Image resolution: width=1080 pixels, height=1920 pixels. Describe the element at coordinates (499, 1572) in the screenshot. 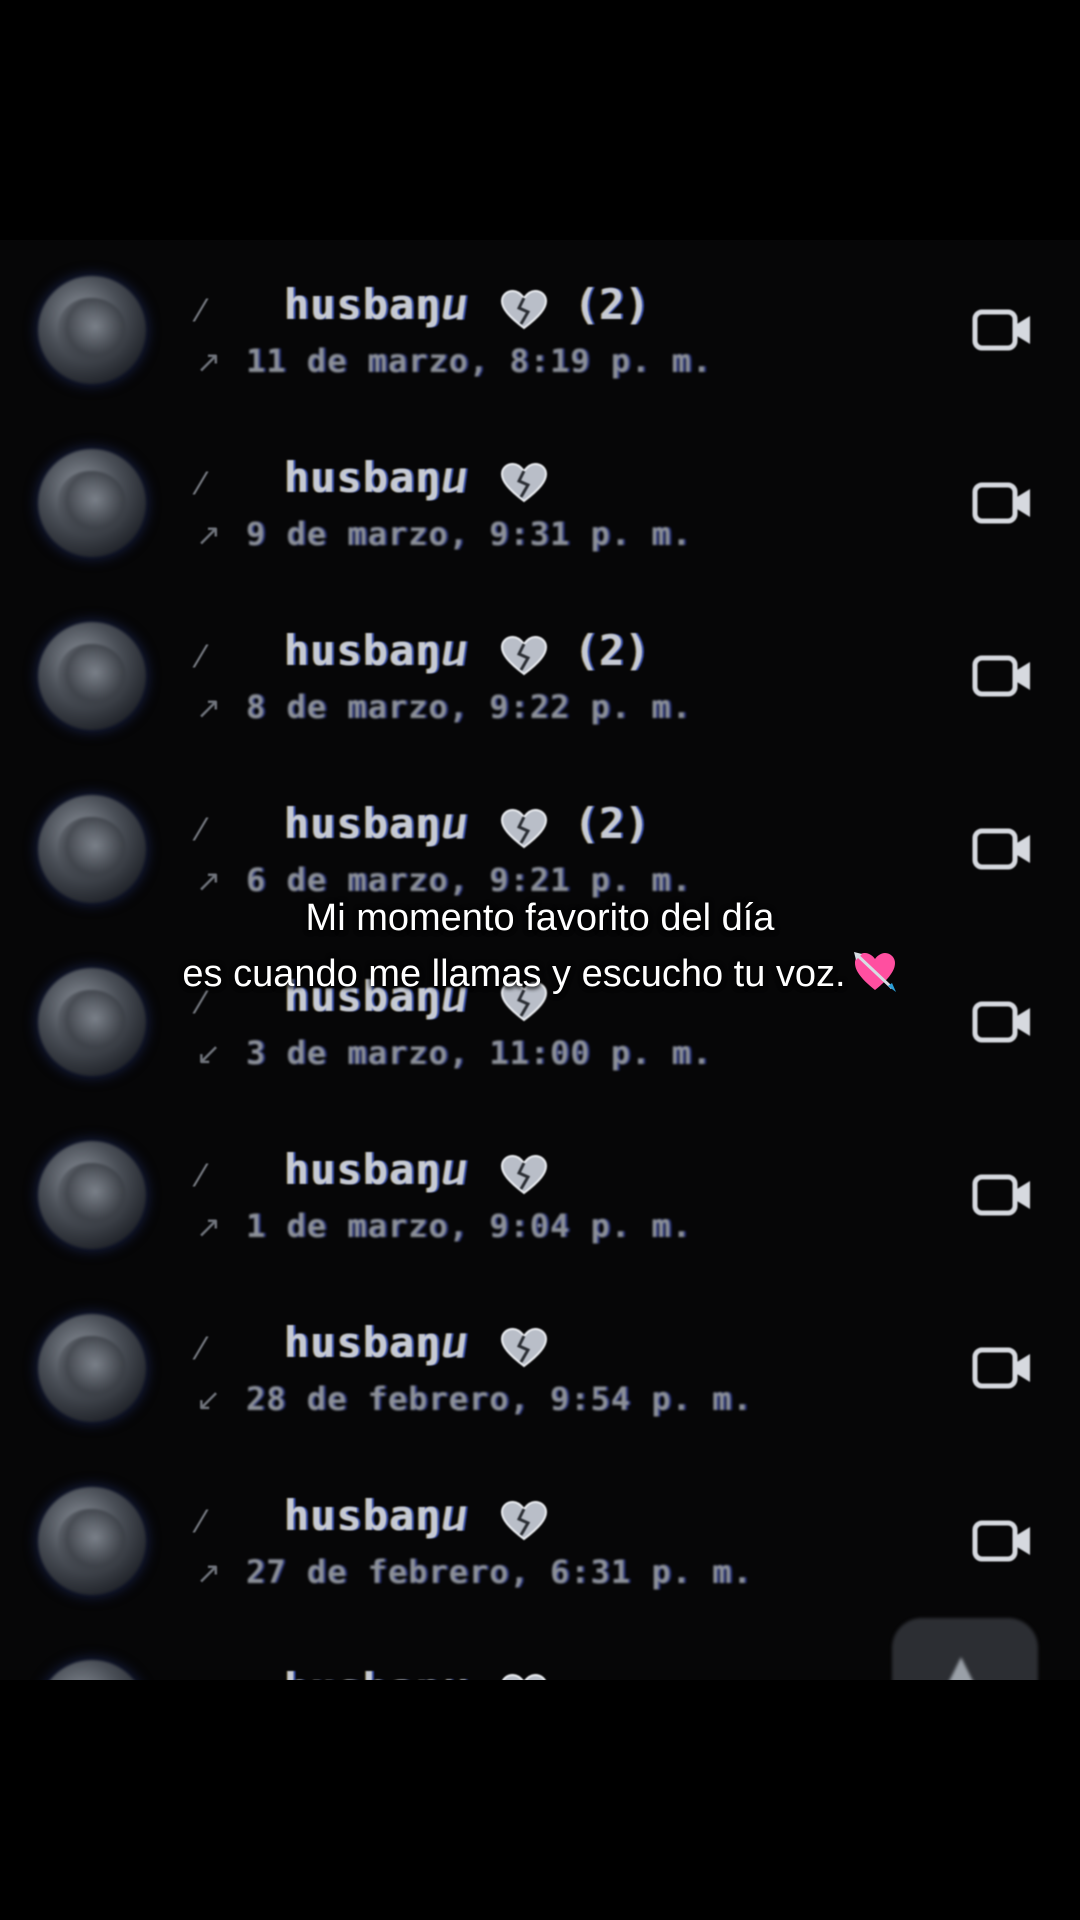

I see `call-time: 27 de febrero, 6:31 p. m.` at that location.